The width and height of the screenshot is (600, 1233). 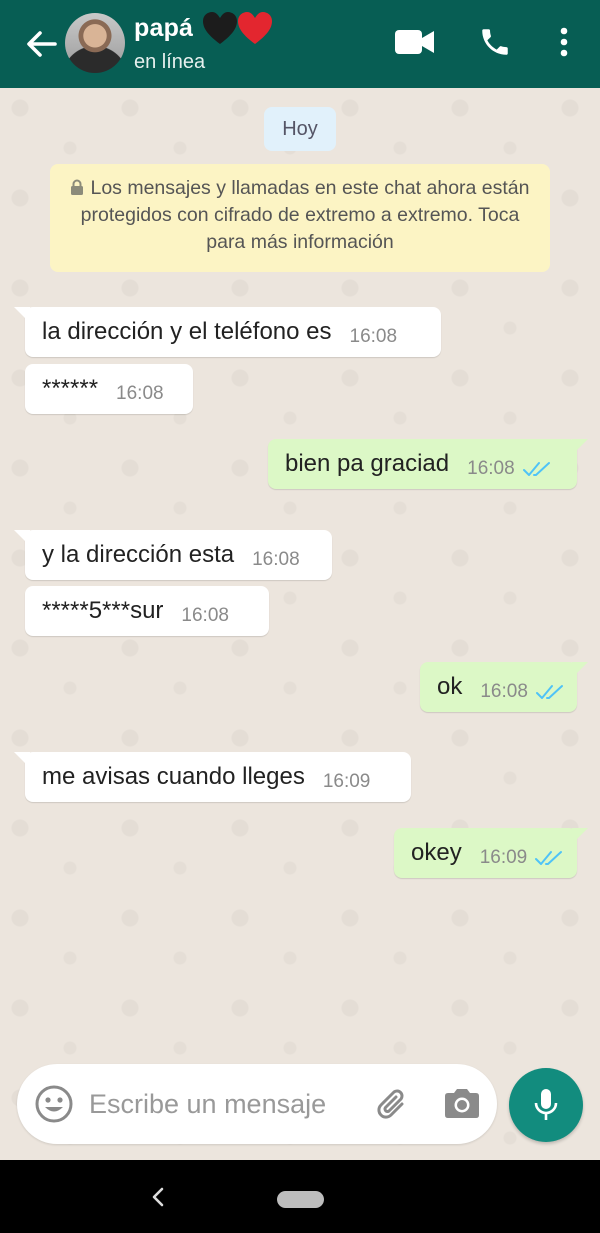 I want to click on message-text: la dirección y el teléfono es, so click(x=187, y=331).